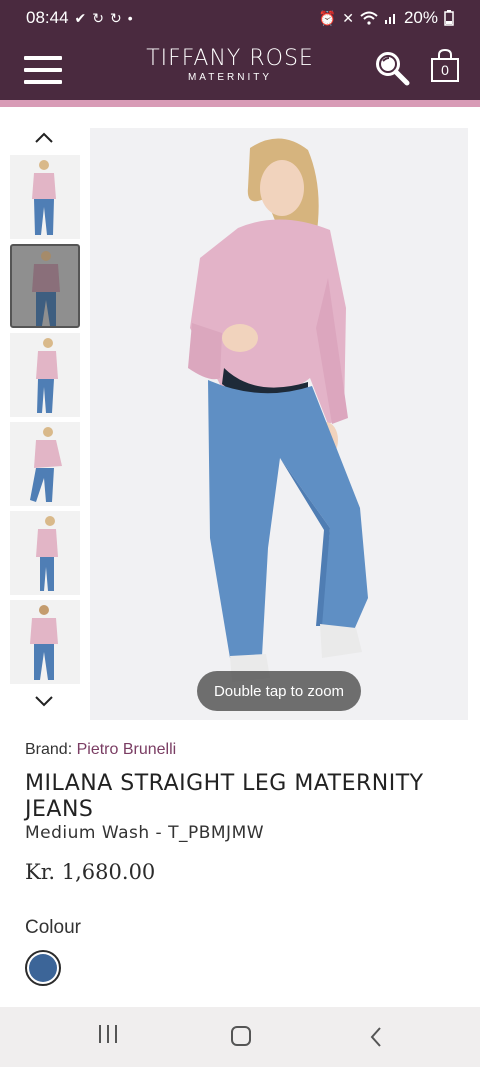 The width and height of the screenshot is (480, 1067). I want to click on brand-logo: TIFFANY ROSE MATERNITY, so click(230, 64).